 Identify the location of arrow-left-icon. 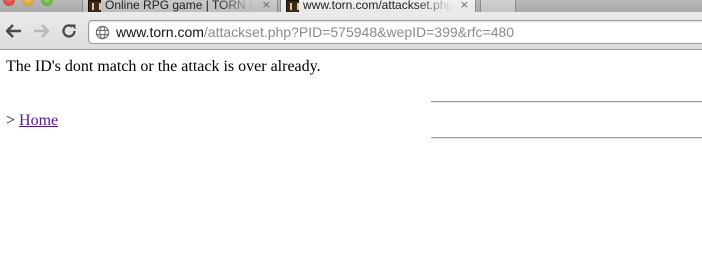
(13, 31).